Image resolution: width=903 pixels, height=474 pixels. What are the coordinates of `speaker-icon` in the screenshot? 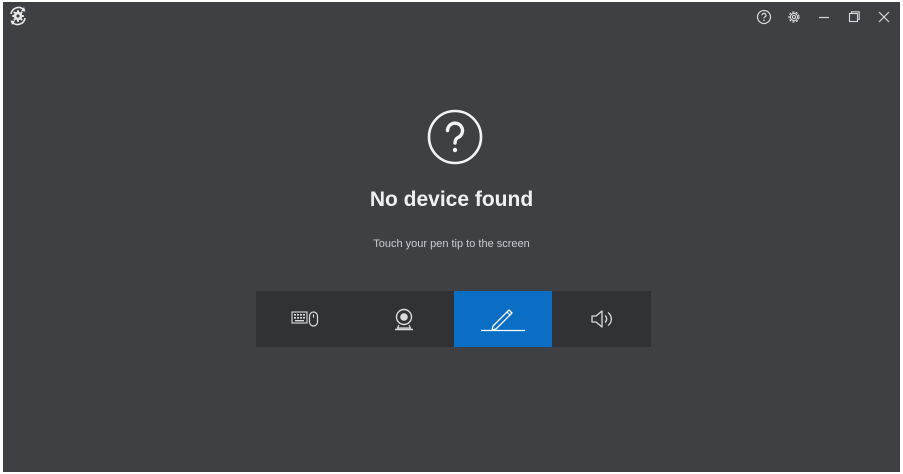 It's located at (601, 319).